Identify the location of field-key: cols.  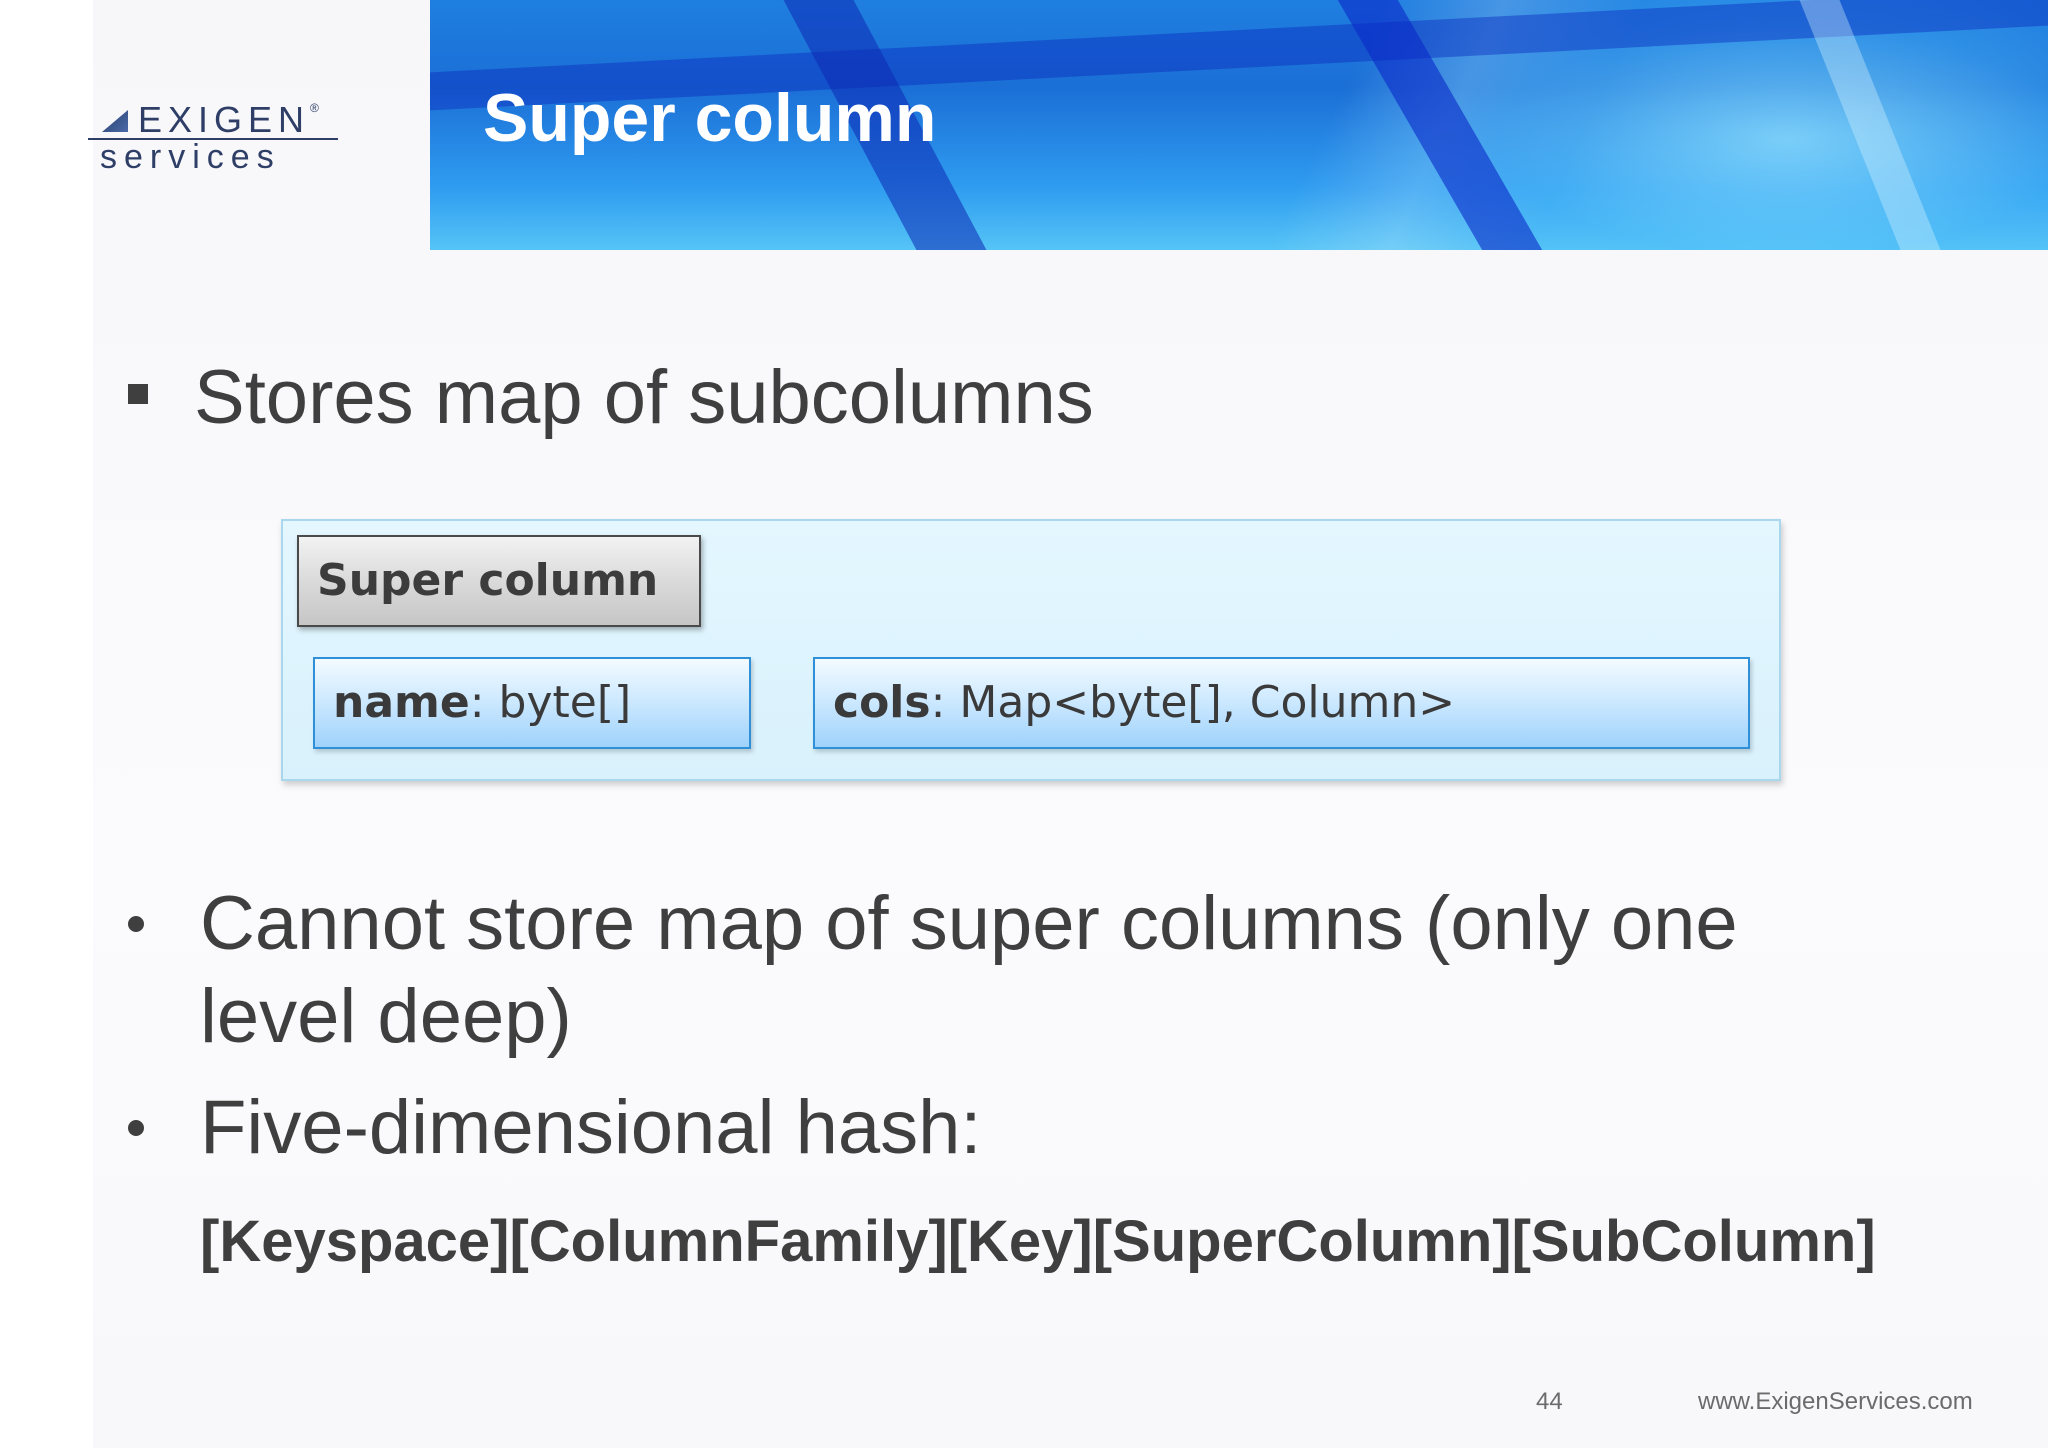
(882, 702).